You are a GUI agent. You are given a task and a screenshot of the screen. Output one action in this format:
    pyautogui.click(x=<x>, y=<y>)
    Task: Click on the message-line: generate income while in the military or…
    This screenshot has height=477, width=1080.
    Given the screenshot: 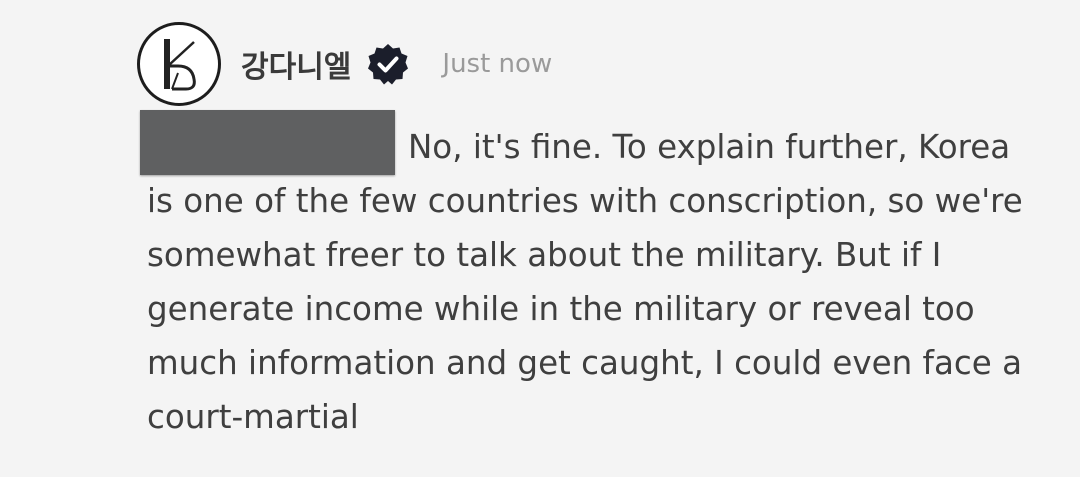 What is the action you would take?
    pyautogui.click(x=561, y=309)
    